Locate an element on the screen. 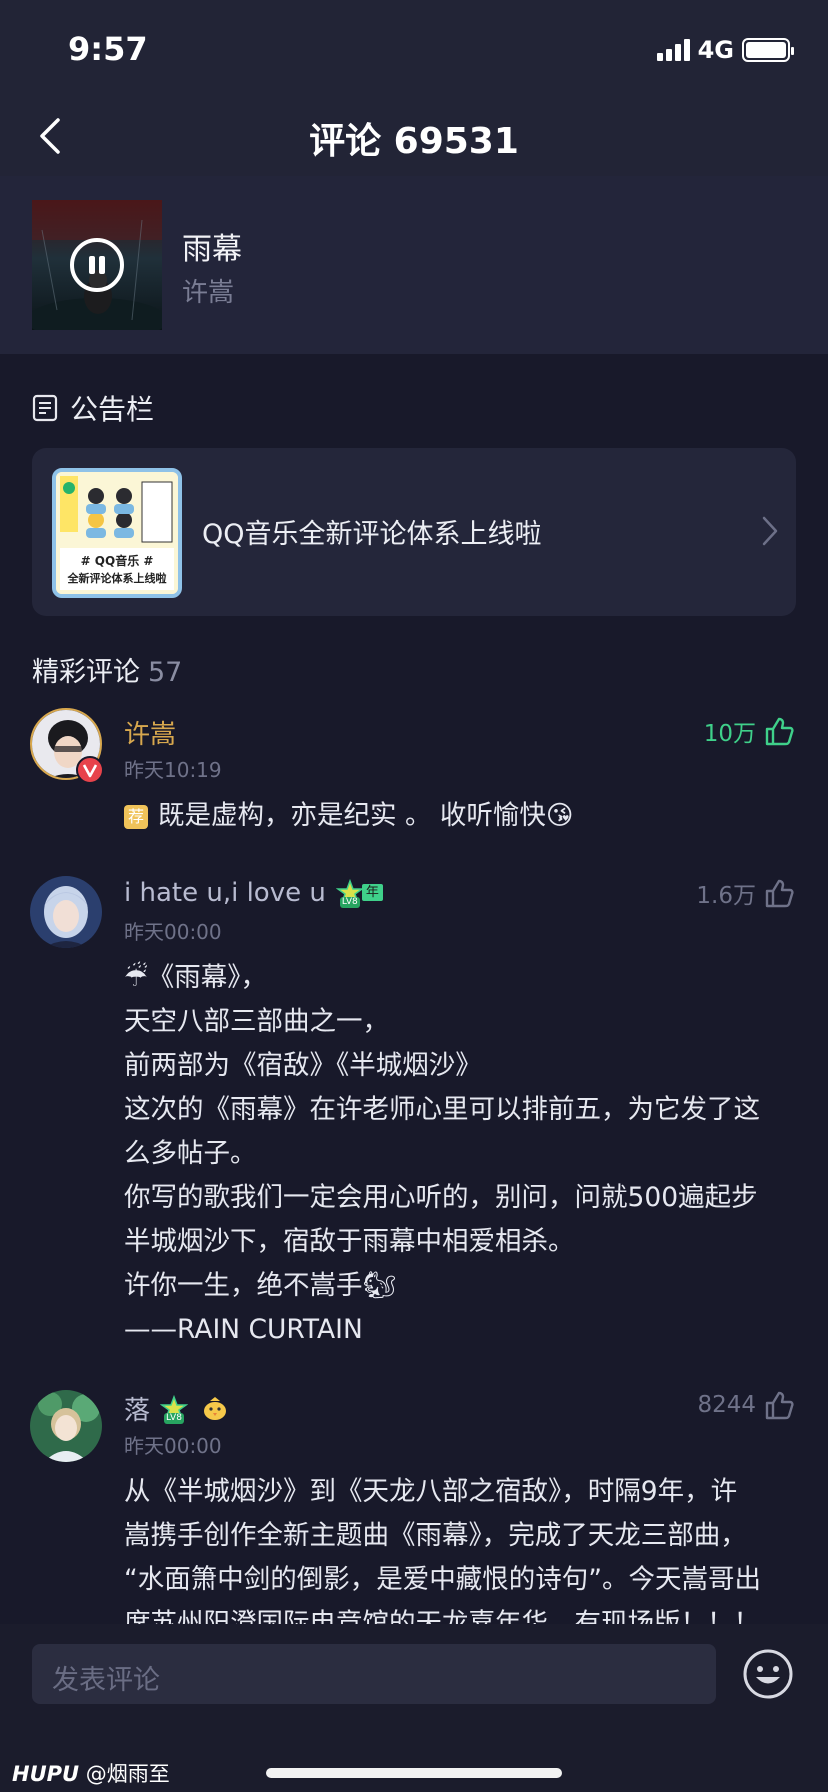  like-button: 8244 is located at coordinates (745, 1405).